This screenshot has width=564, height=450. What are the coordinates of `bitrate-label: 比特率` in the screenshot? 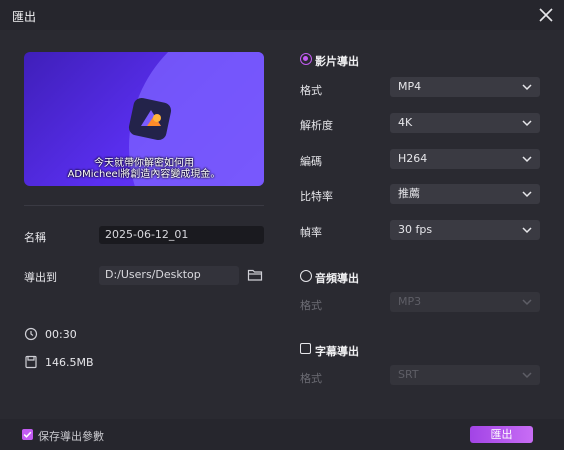 It's located at (316, 196).